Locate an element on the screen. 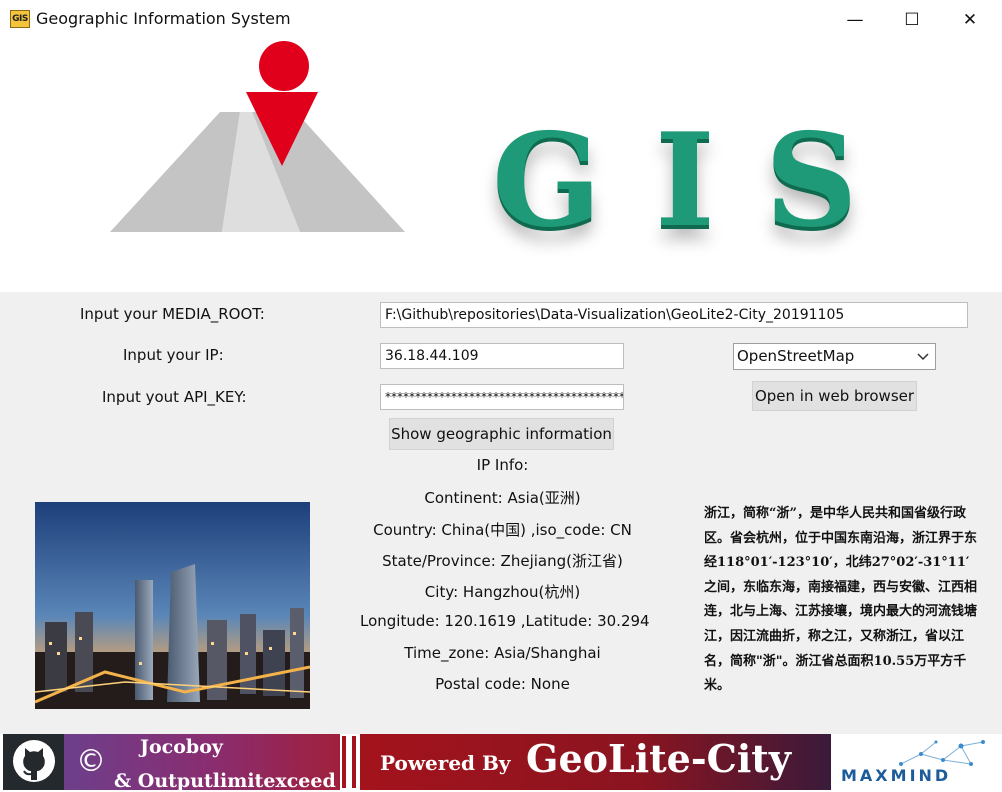 Image resolution: width=1002 pixels, height=792 pixels. close-button: ✕ is located at coordinates (970, 20).